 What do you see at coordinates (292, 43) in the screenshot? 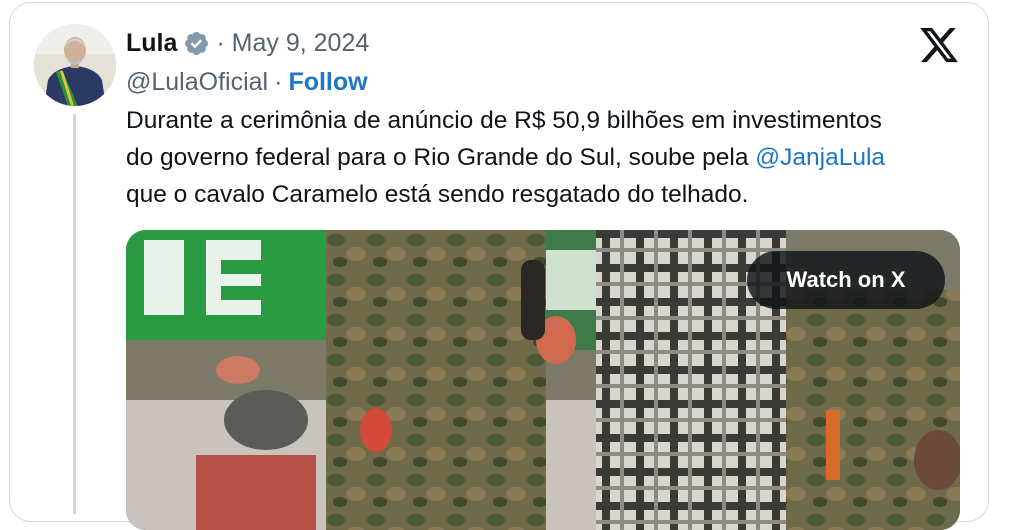
I see `post-date: · May 9, 2024` at bounding box center [292, 43].